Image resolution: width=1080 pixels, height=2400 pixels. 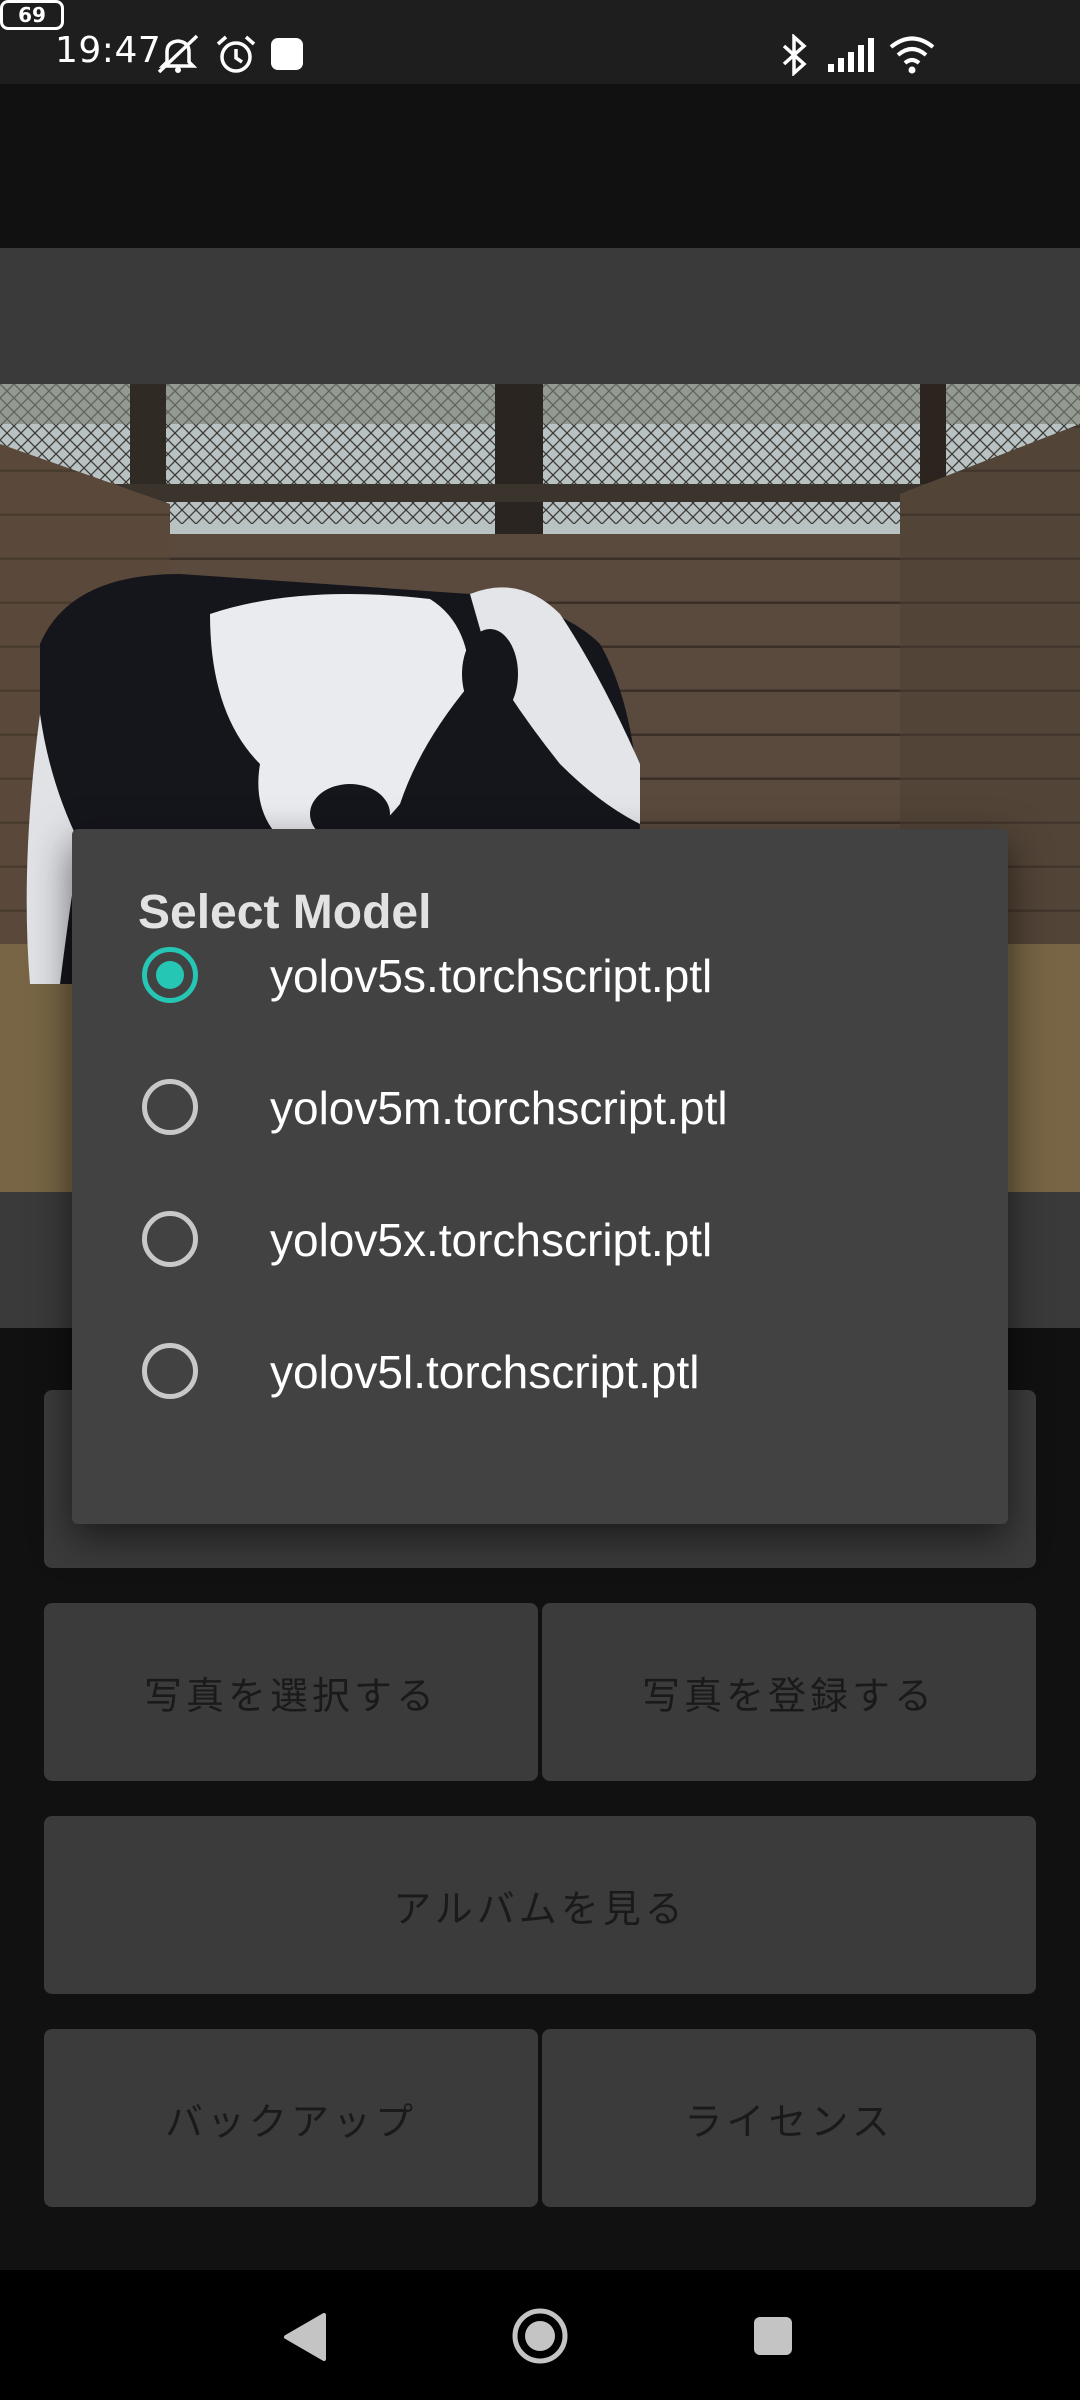 I want to click on view-album-button: アルバムを見る, so click(x=540, y=1905).